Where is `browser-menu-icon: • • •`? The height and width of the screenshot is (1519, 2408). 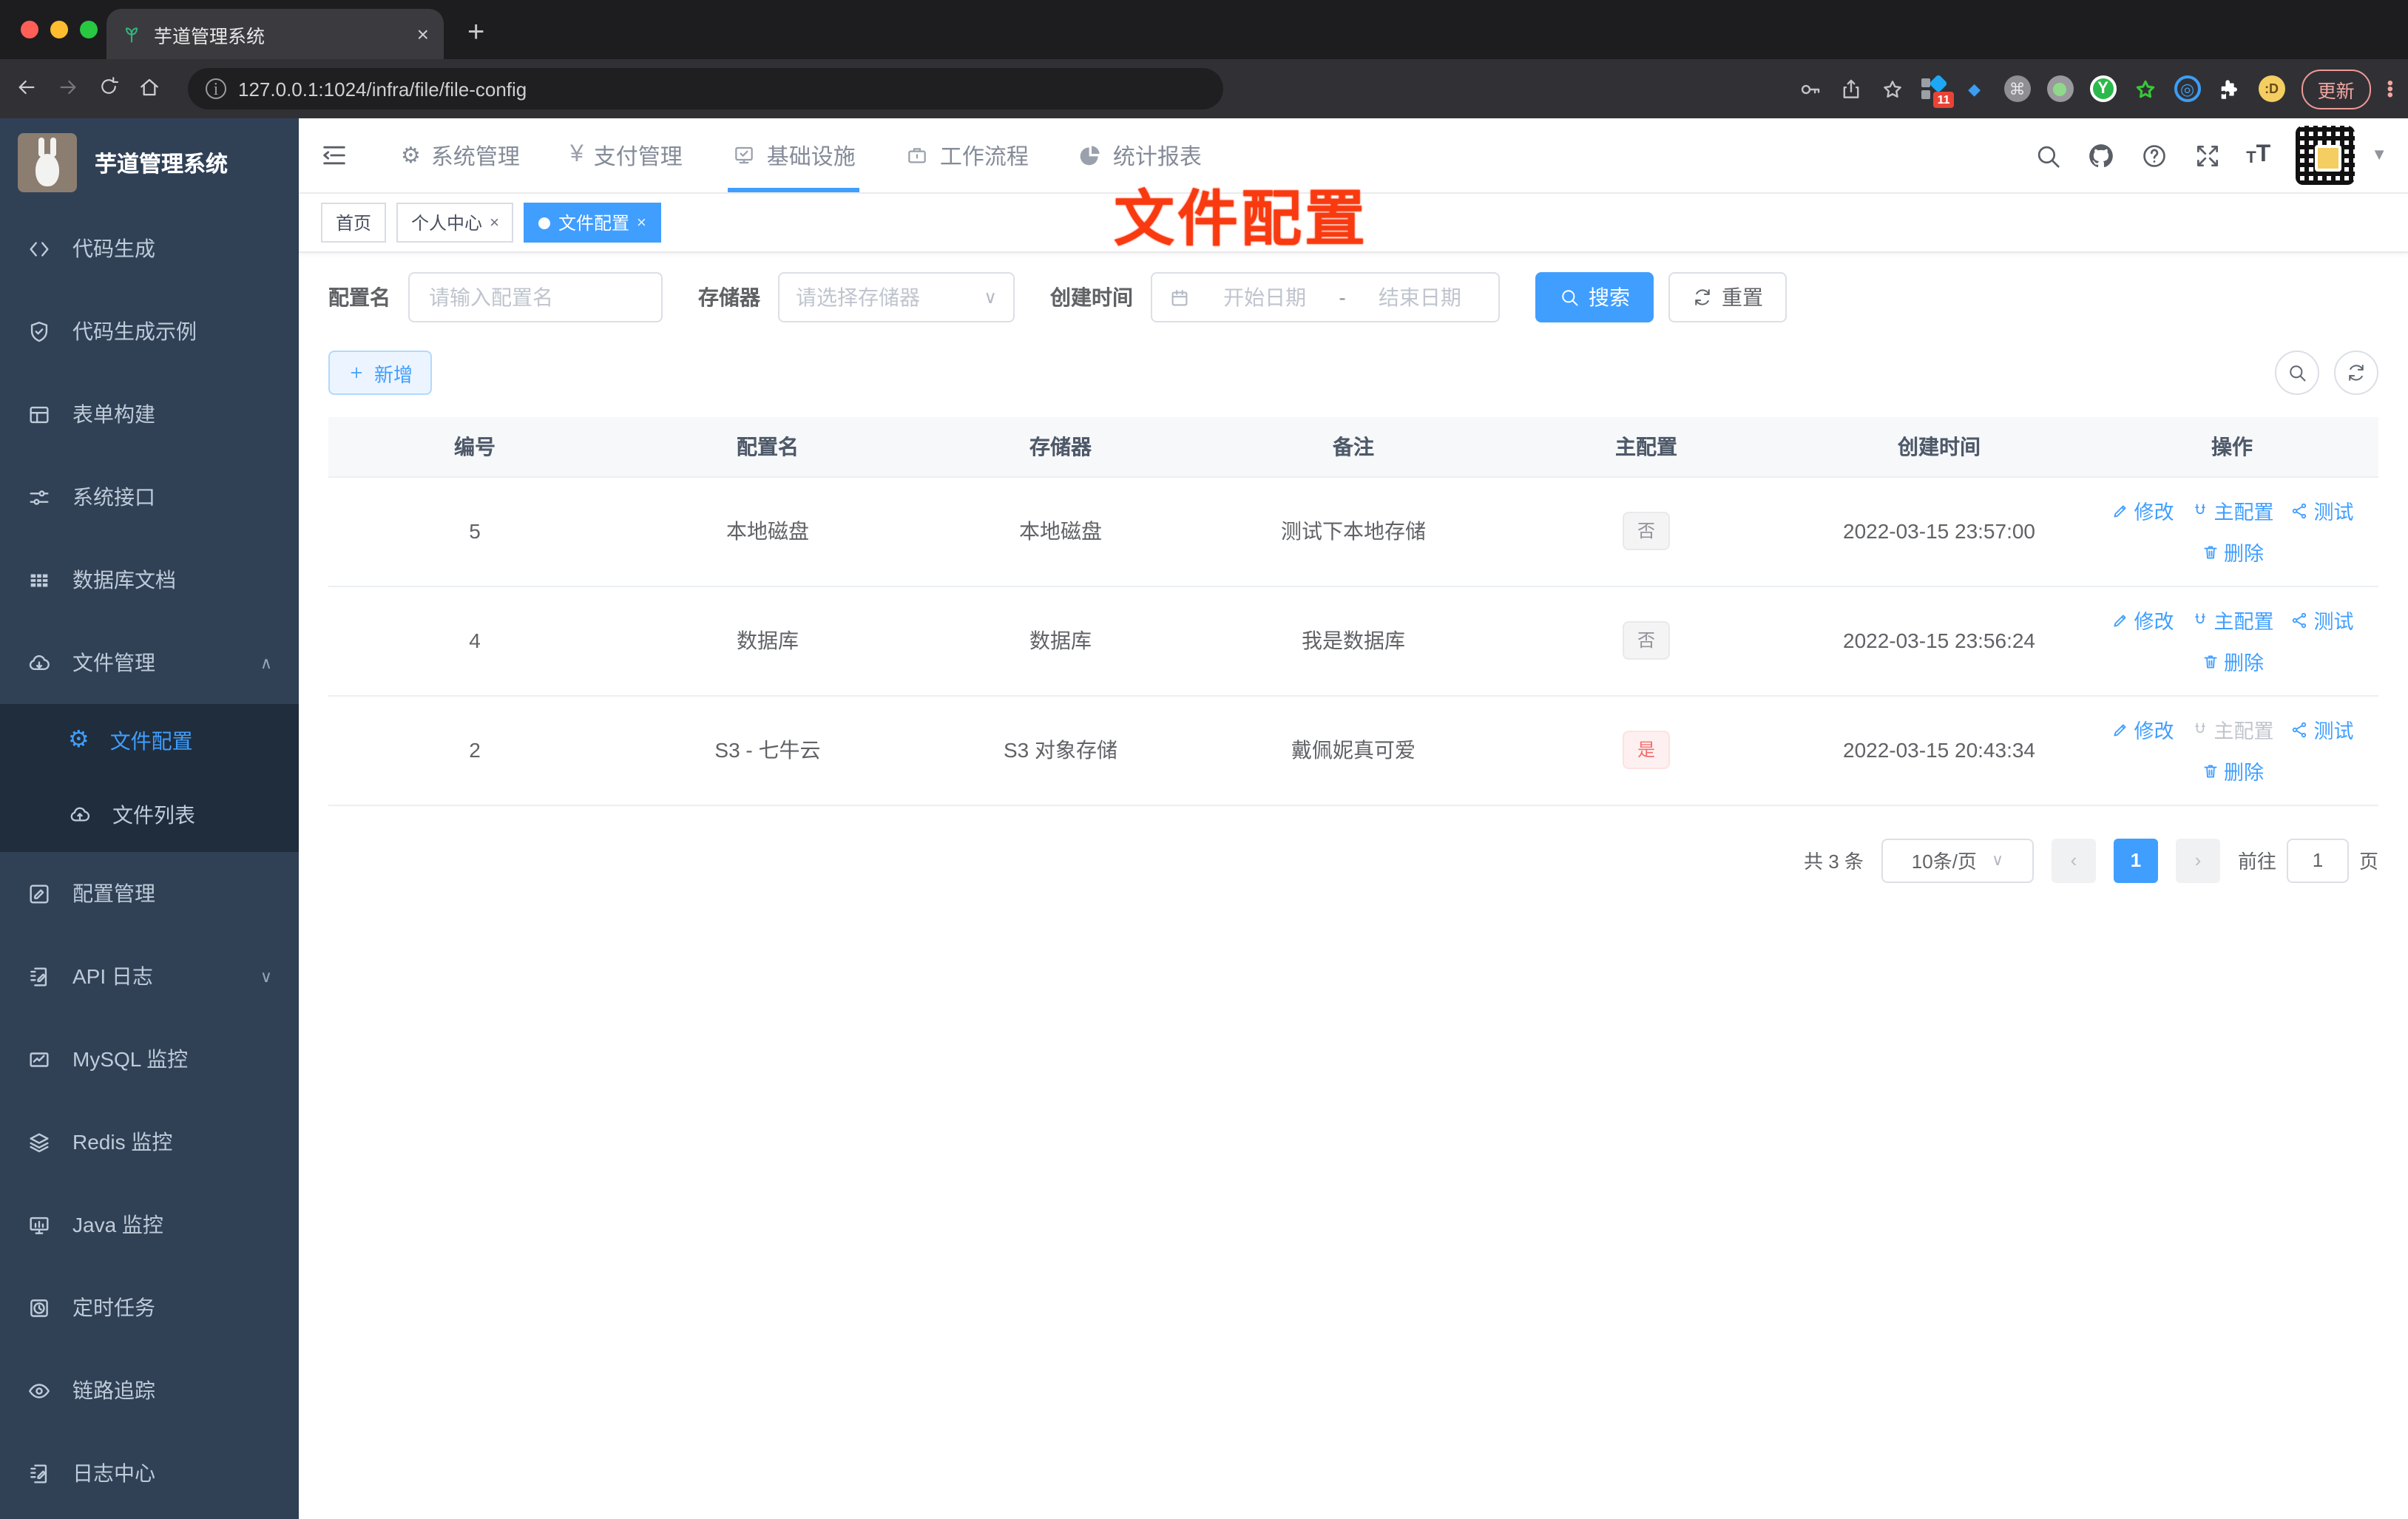 browser-menu-icon: • • • is located at coordinates (2390, 89).